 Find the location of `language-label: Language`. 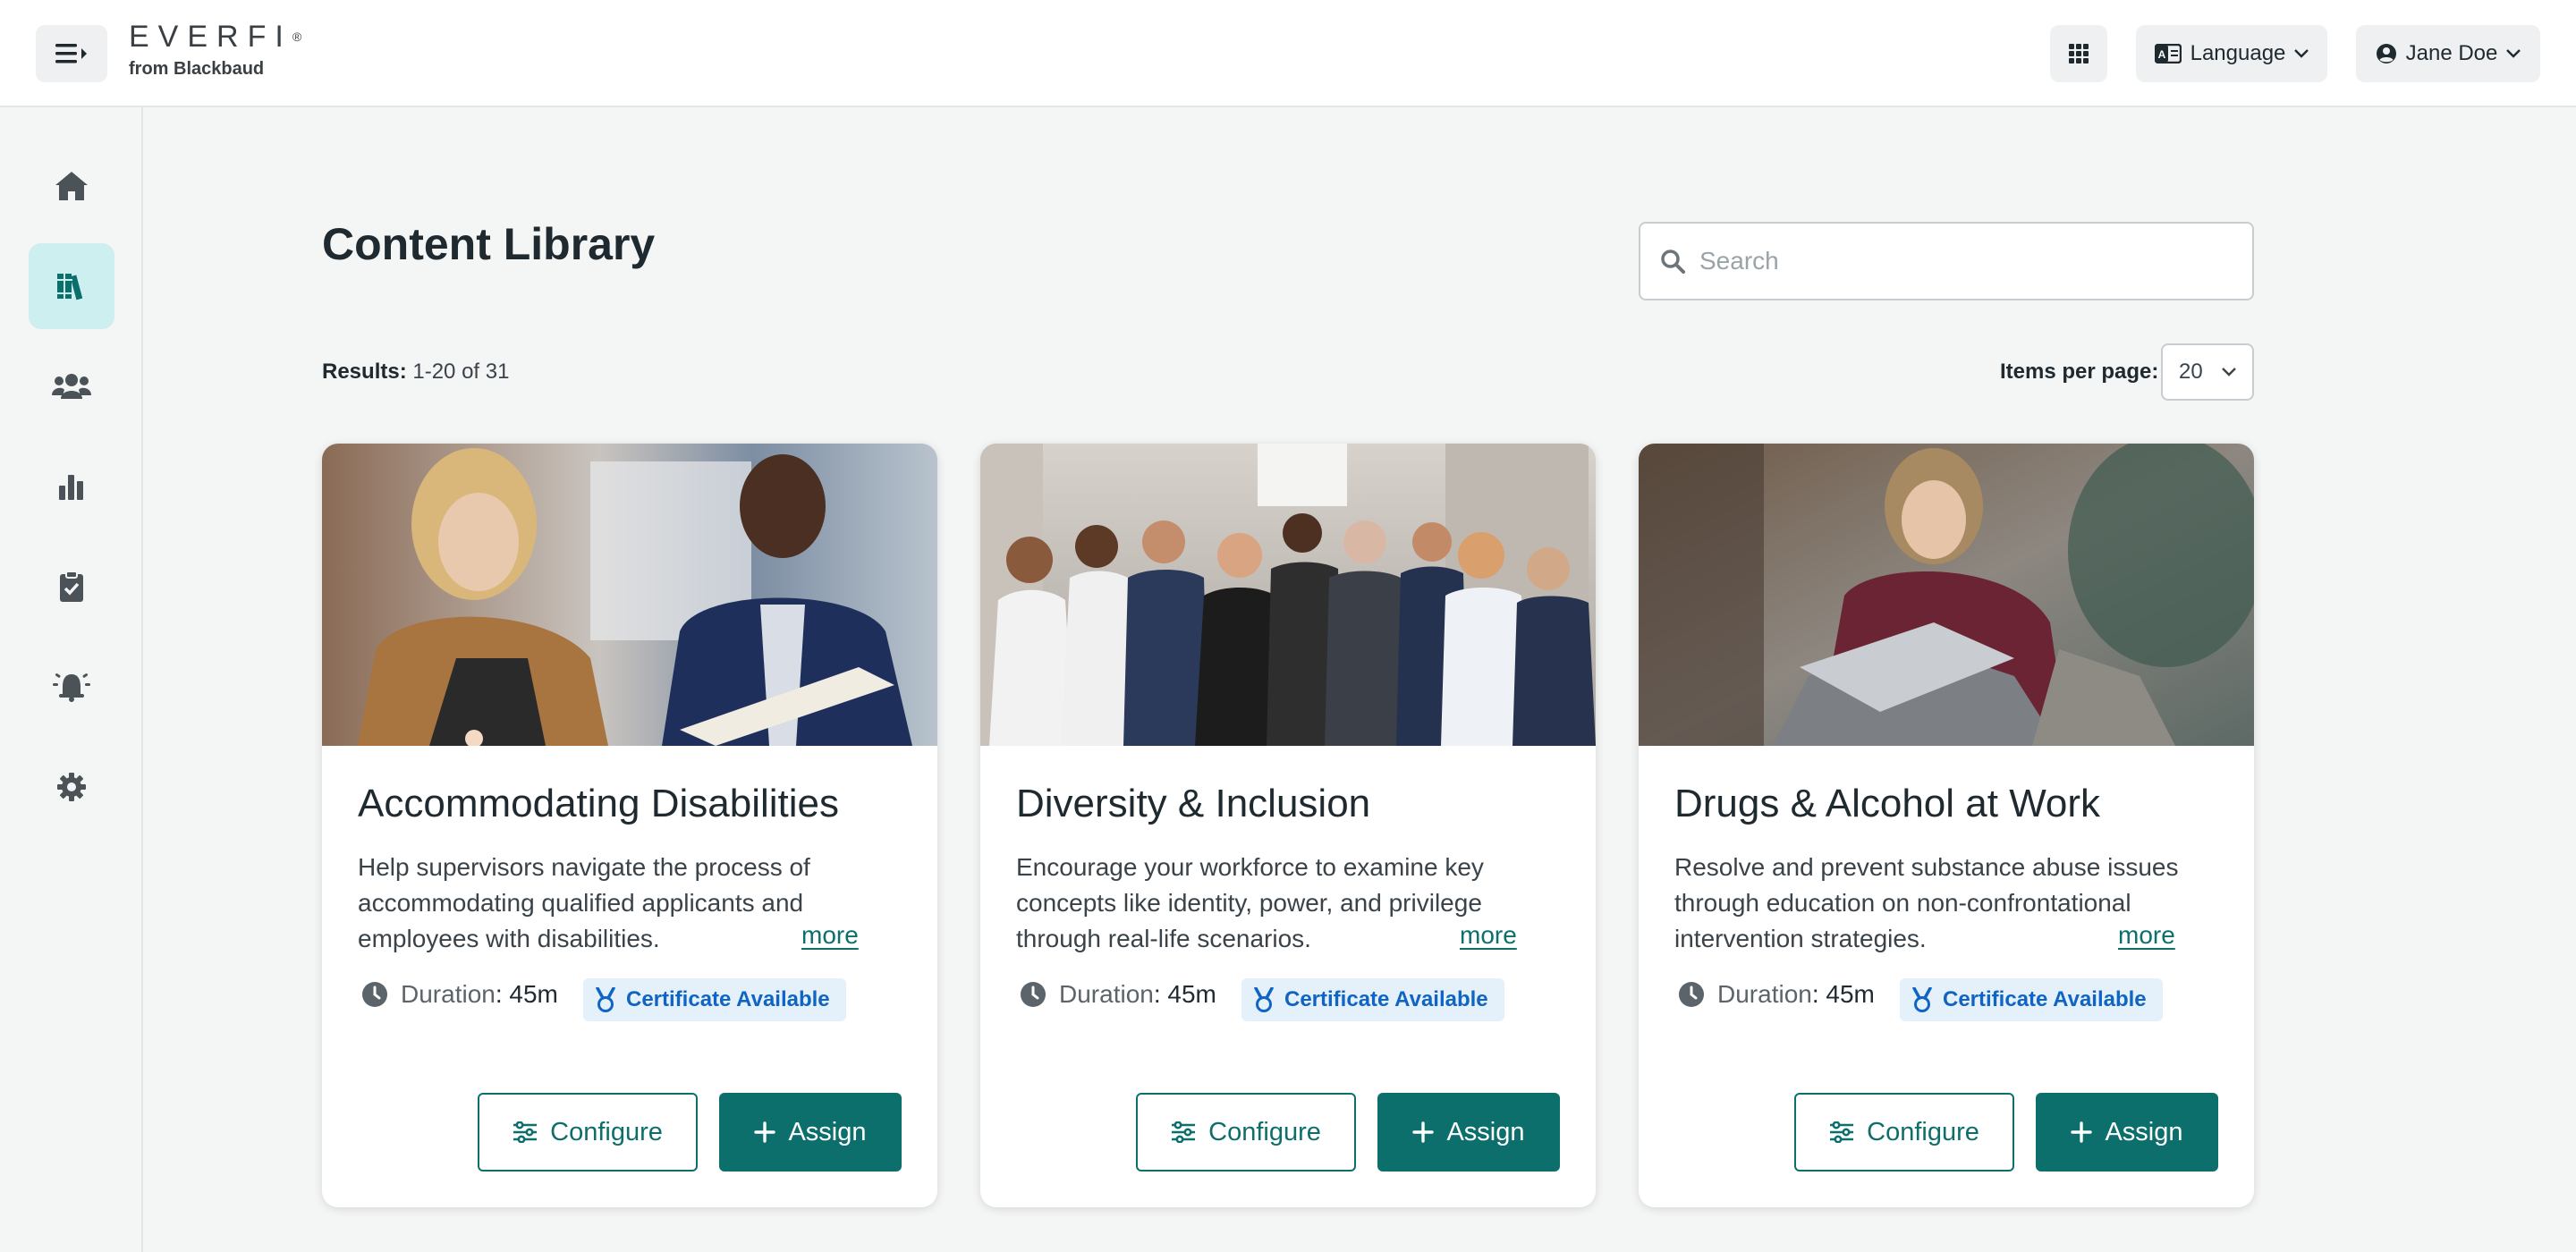

language-label: Language is located at coordinates (2238, 53).